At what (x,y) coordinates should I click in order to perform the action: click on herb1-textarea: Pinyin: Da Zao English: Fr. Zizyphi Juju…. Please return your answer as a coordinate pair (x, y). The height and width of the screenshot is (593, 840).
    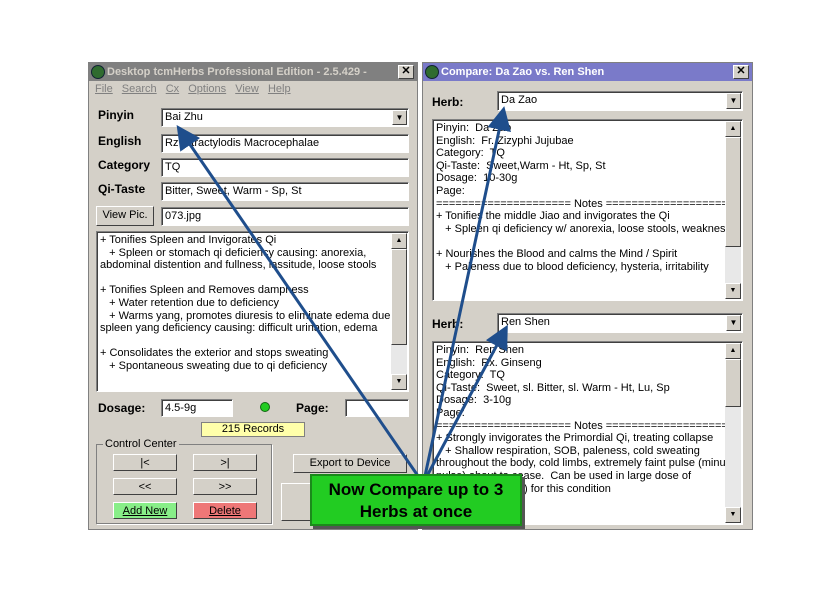
    Looking at the image, I should click on (587, 210).